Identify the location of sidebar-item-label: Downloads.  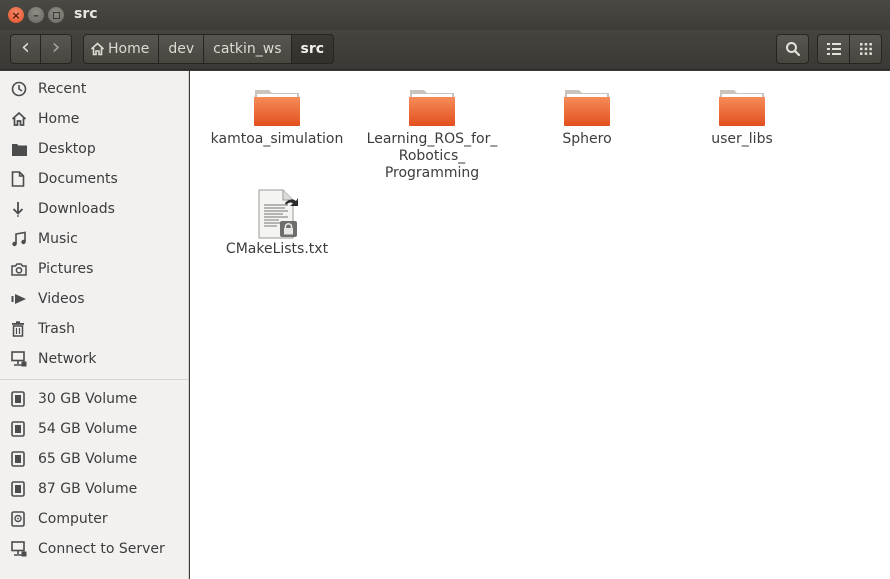
(76, 209).